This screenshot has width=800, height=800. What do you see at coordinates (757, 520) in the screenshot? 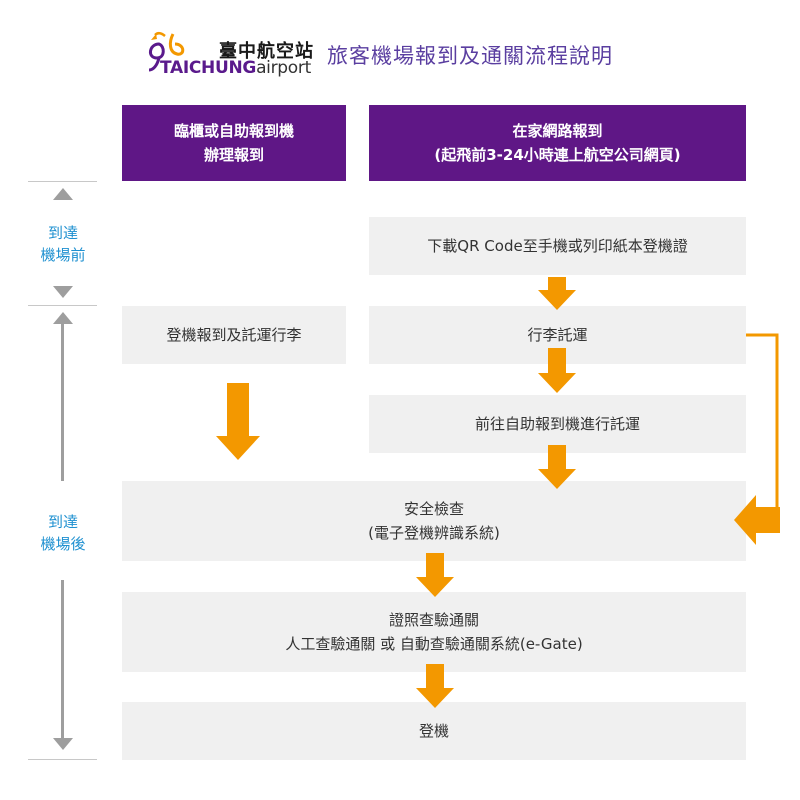
I see `arrow-left-icon` at bounding box center [757, 520].